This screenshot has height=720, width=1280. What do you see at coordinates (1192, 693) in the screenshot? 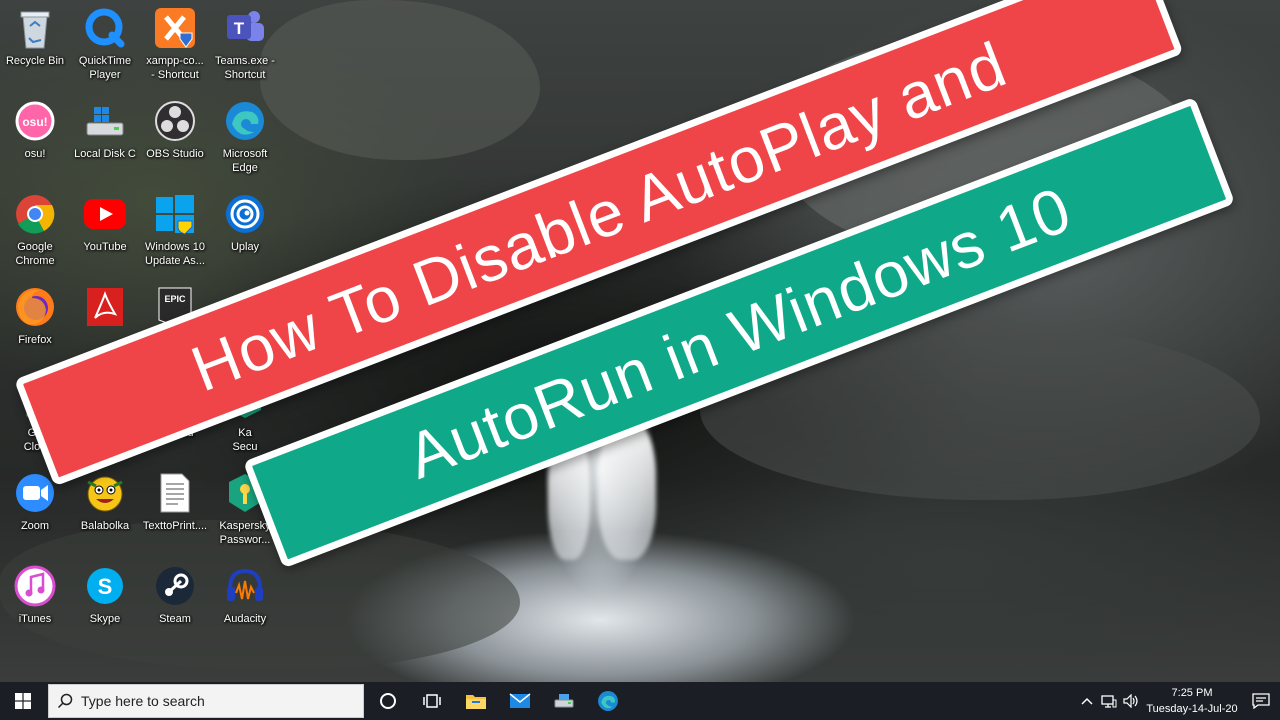
I see `clock-time: 7:25 PM` at bounding box center [1192, 693].